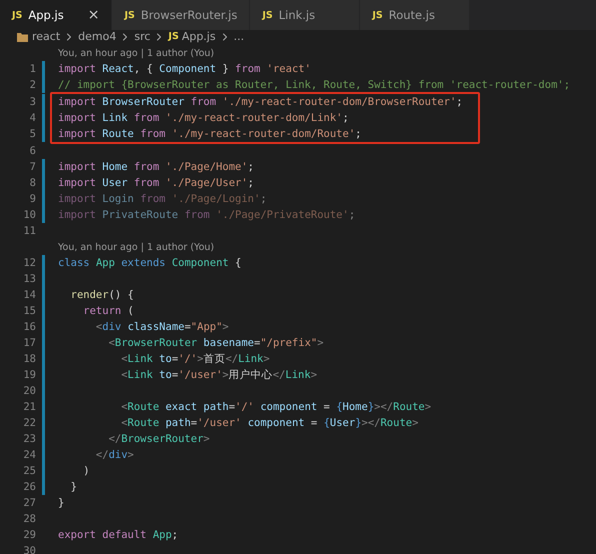  I want to click on line-number: 27, so click(29, 503).